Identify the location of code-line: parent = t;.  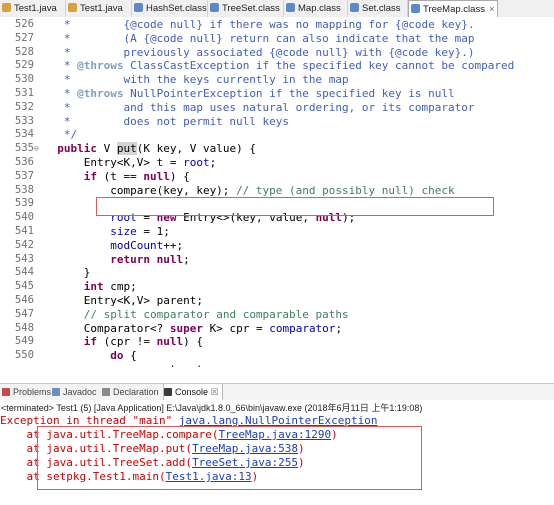
(127, 365).